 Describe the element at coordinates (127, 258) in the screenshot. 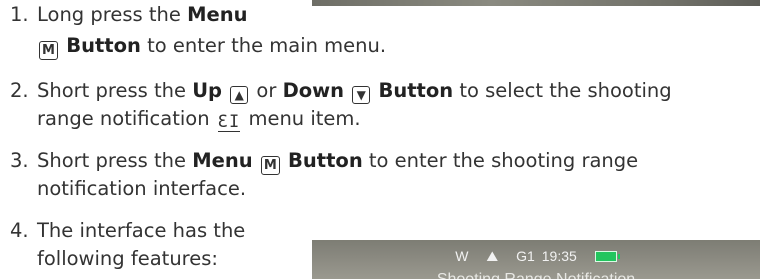

I see `step-text-line: following features:` at that location.